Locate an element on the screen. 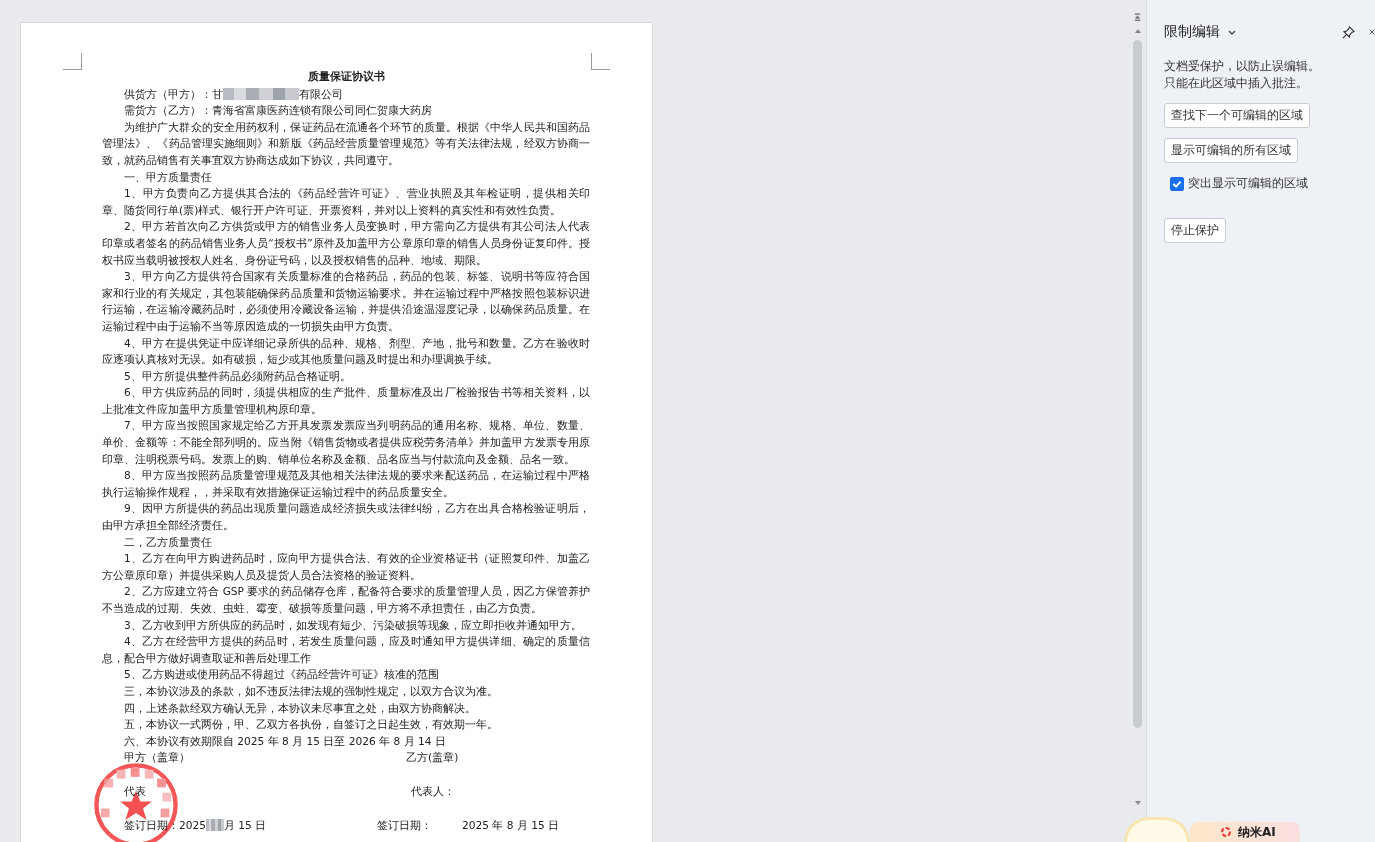 Image resolution: width=1375 pixels, height=842 pixels. document-title: 质量保证协议书 is located at coordinates (346, 77).